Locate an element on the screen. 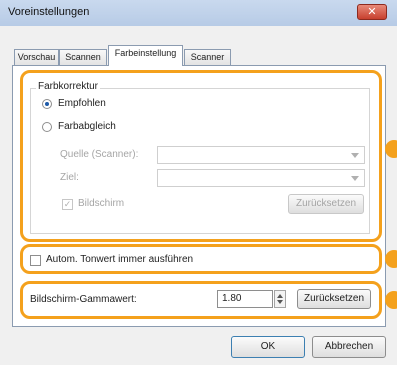 The width and height of the screenshot is (397, 365). cancel-button: Abbrechen is located at coordinates (349, 347).